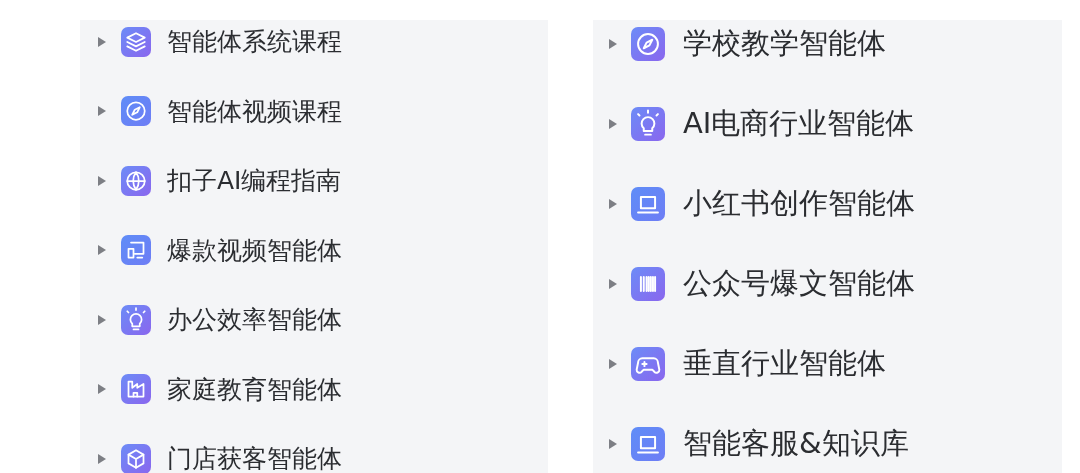 This screenshot has height=473, width=1080. Describe the element at coordinates (254, 111) in the screenshot. I see `tree-item-label: 智能体视频课程` at that location.